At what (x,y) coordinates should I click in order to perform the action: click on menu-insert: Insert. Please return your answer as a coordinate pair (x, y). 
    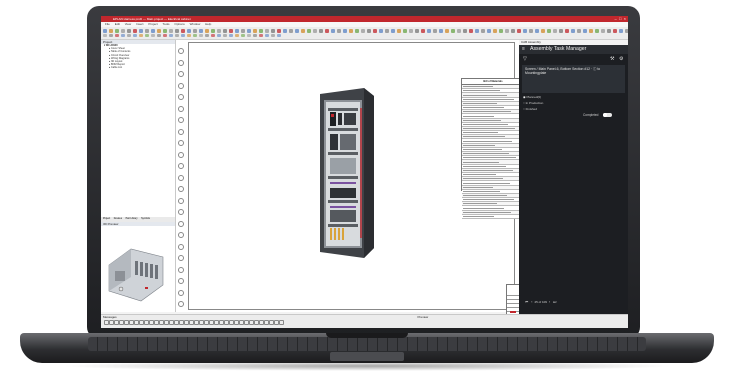
    Looking at the image, I should click on (140, 24).